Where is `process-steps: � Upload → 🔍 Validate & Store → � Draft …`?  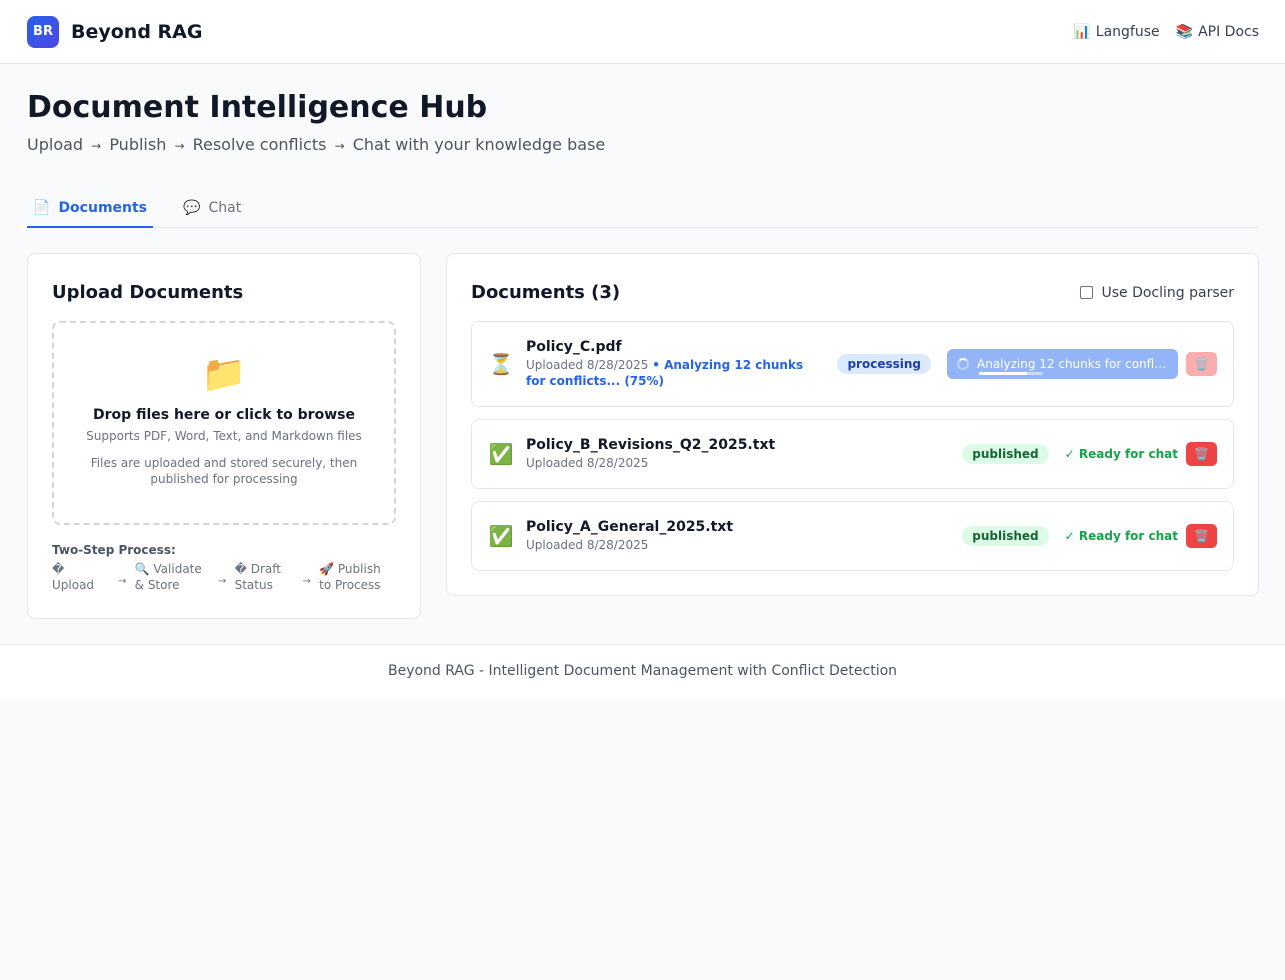 process-steps: � Upload → 🔍 Validate & Store → � Draft … is located at coordinates (224, 577).